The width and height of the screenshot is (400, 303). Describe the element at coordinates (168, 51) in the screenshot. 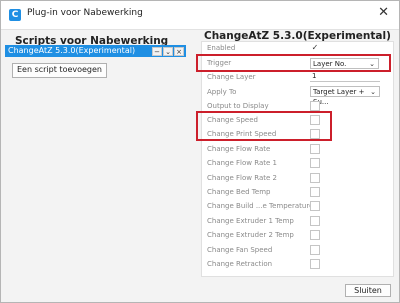

I see `move-down-button: ⌄` at that location.